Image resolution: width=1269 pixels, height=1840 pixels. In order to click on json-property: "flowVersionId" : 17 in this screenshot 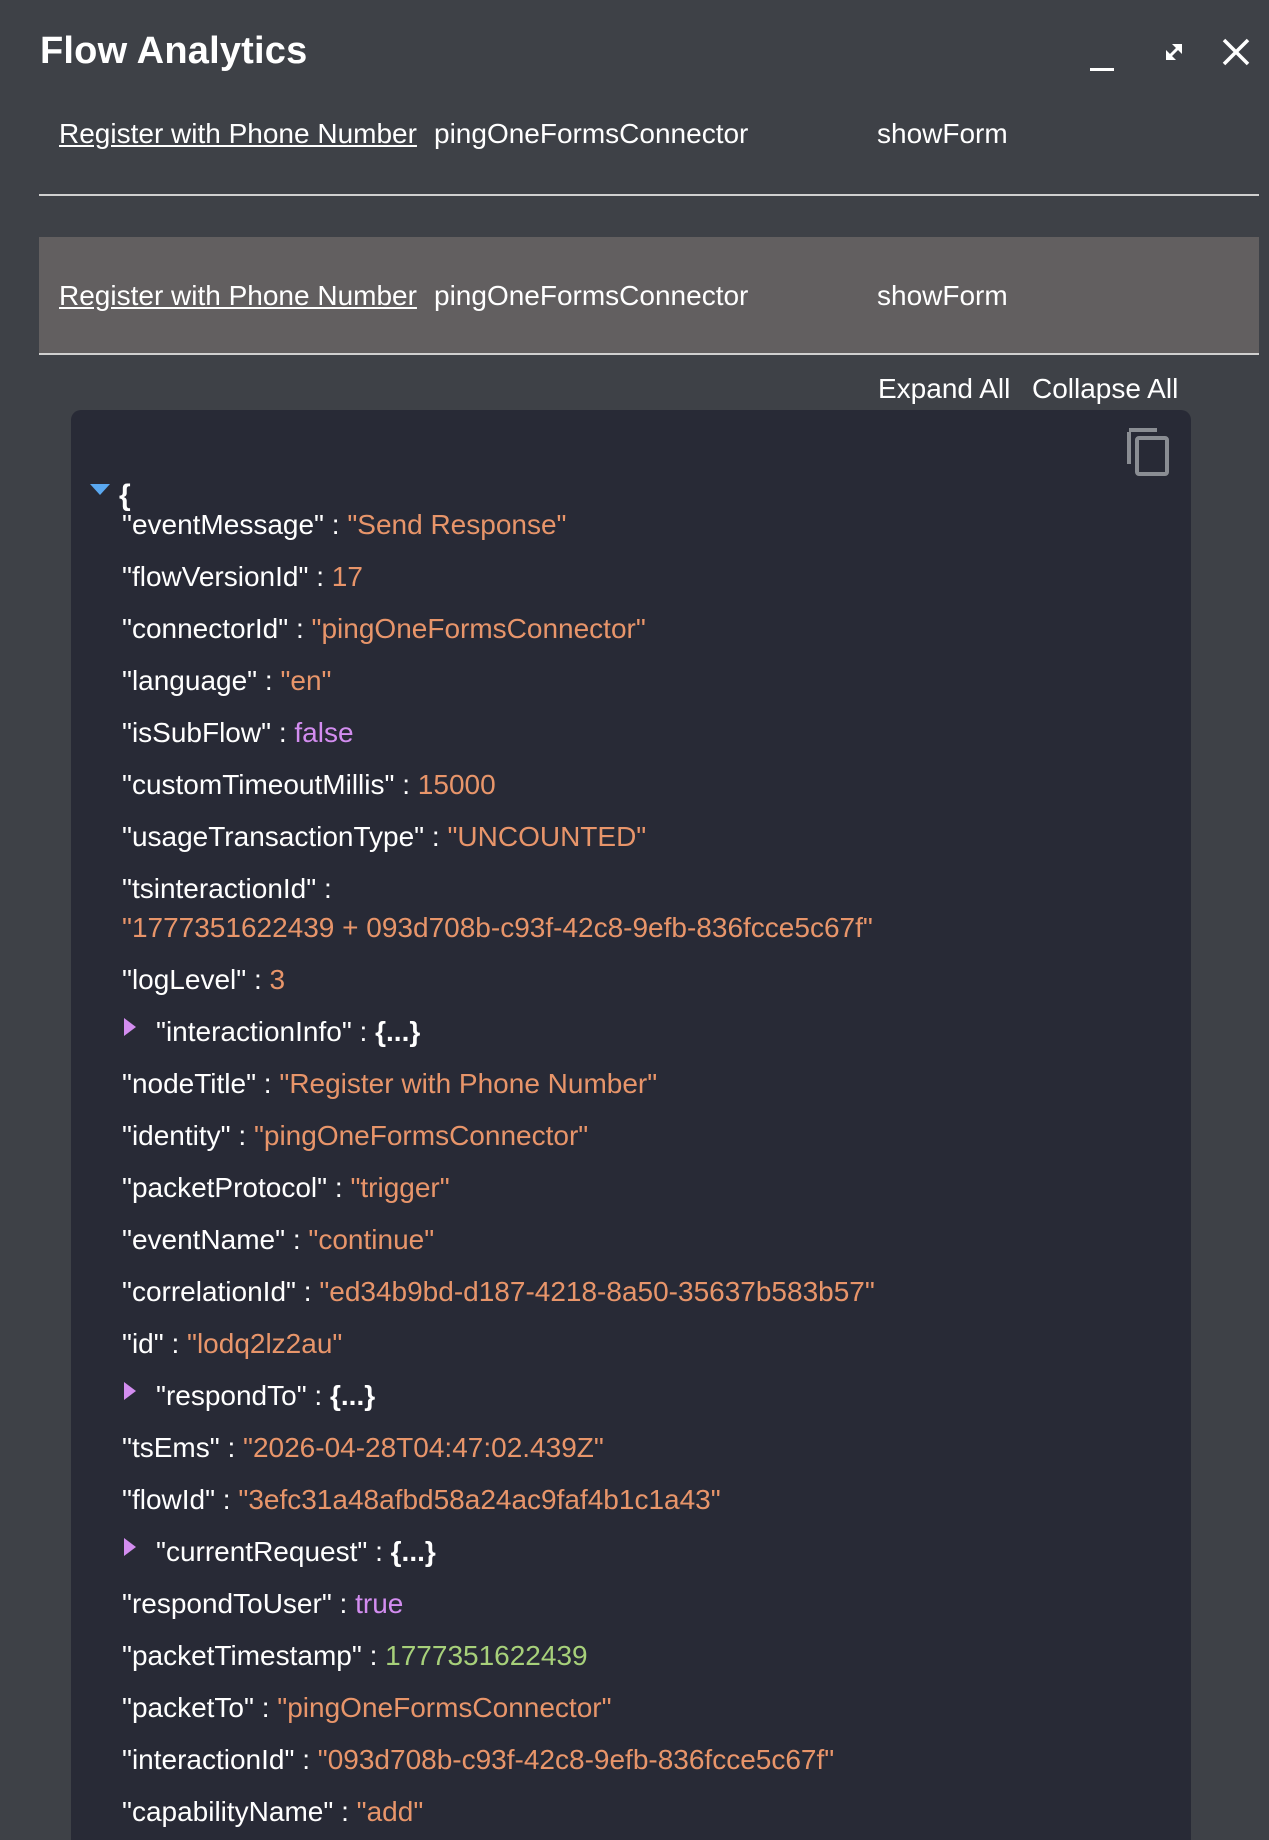, I will do `click(242, 577)`.